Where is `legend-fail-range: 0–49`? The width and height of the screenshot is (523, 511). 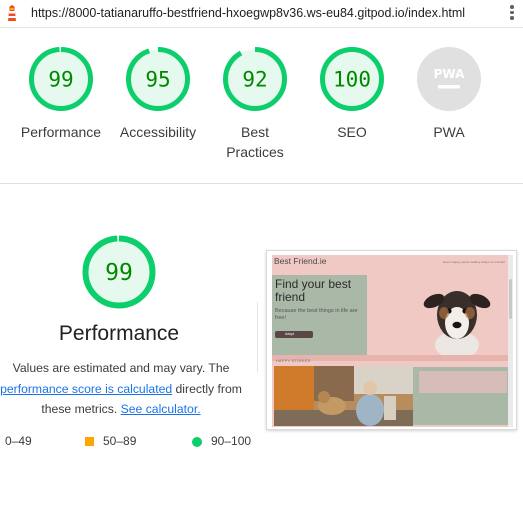 legend-fail-range: 0–49 is located at coordinates (18, 441).